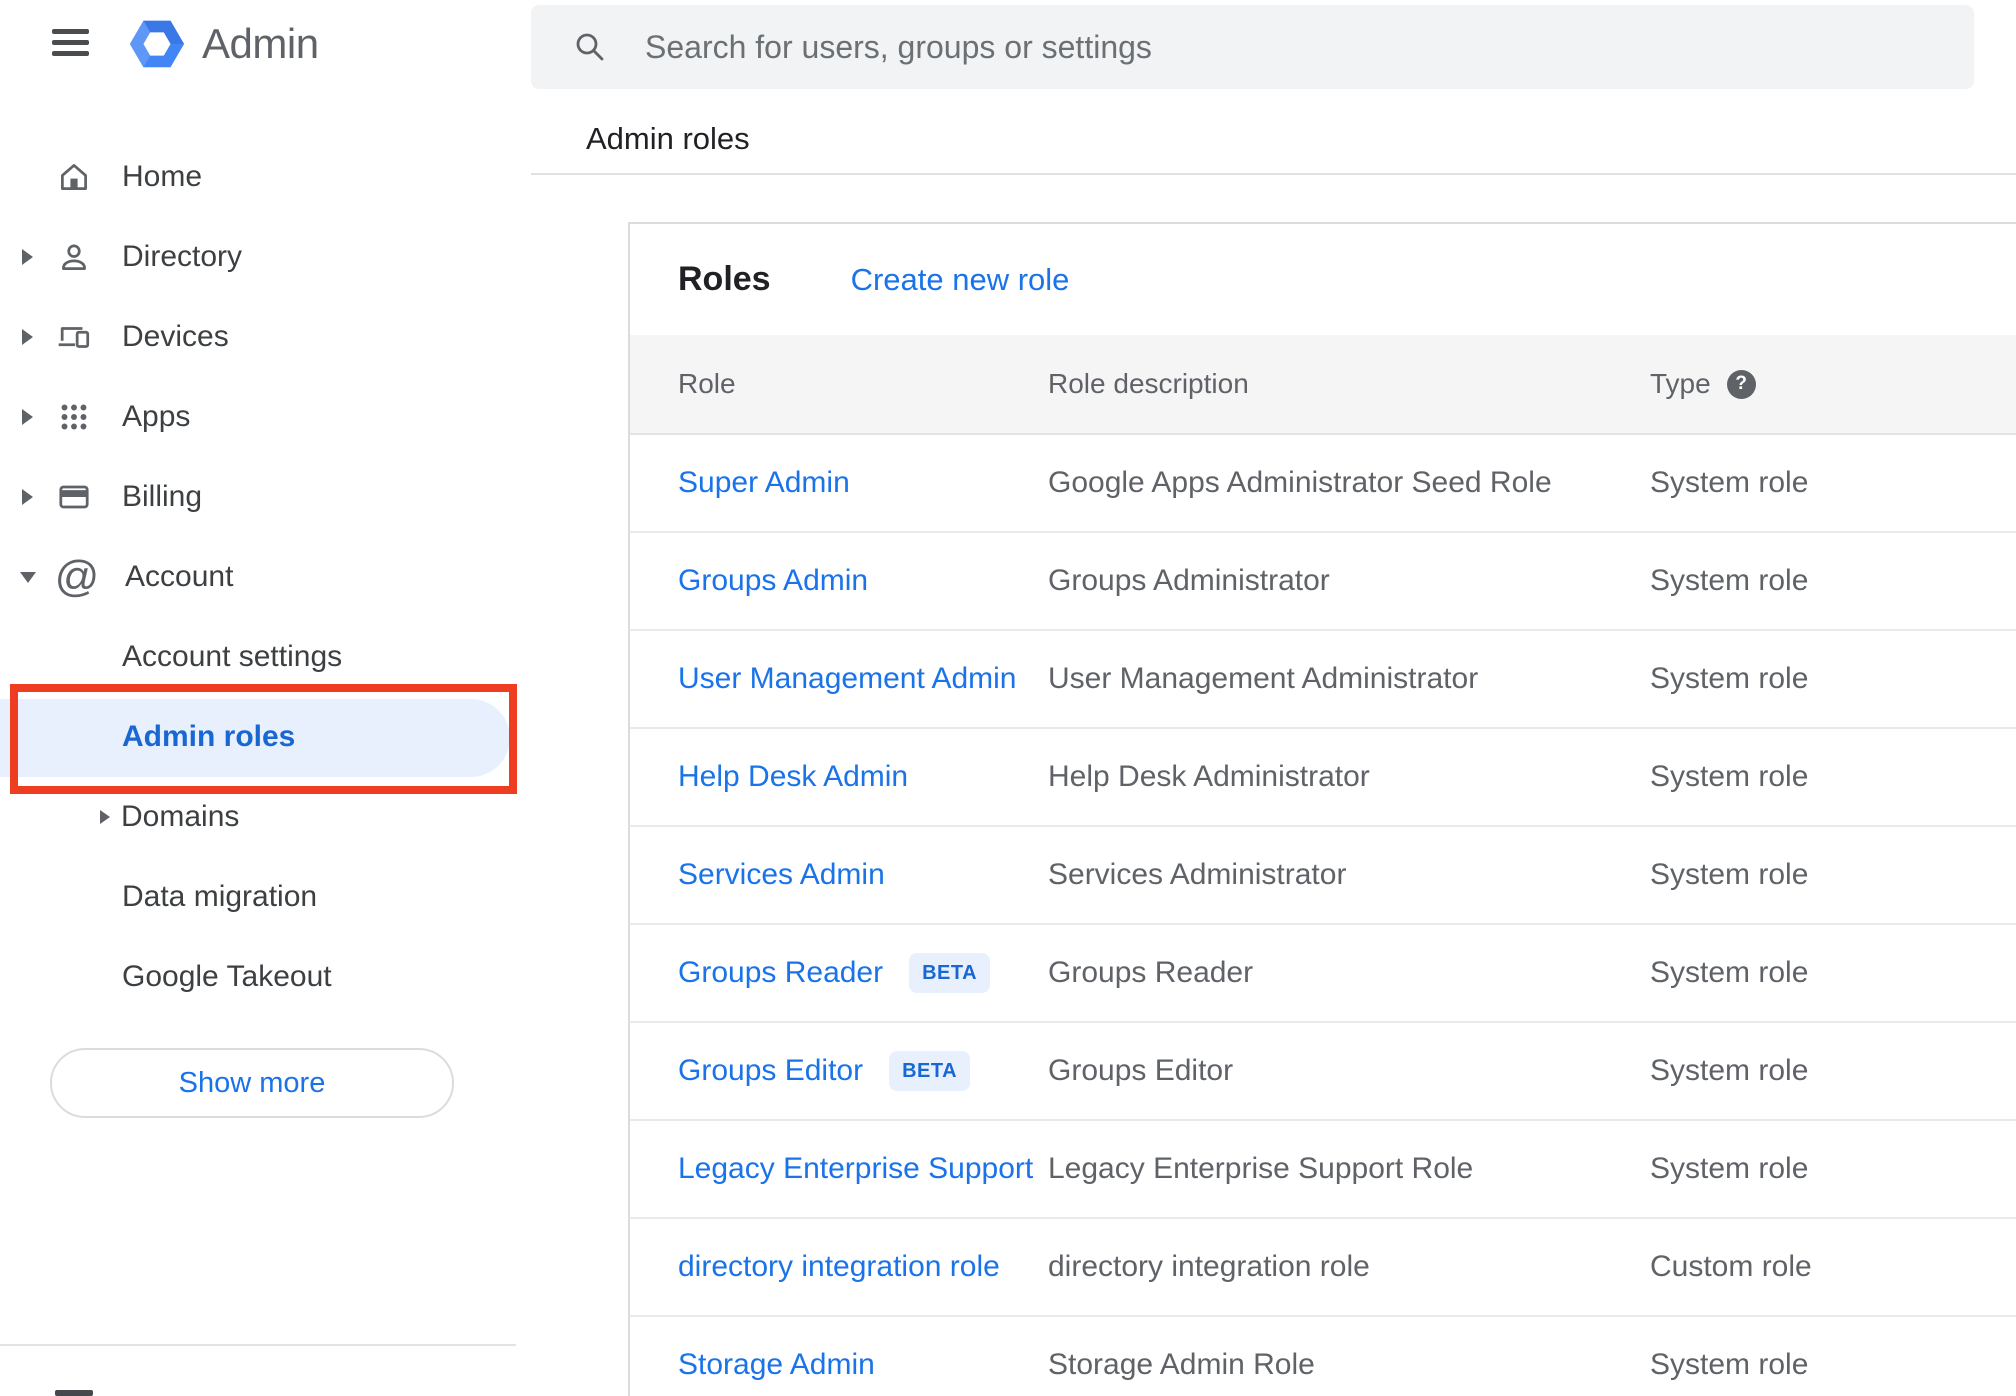  Describe the element at coordinates (227, 976) in the screenshot. I see `sidebar-item-label: Google Takeout` at that location.